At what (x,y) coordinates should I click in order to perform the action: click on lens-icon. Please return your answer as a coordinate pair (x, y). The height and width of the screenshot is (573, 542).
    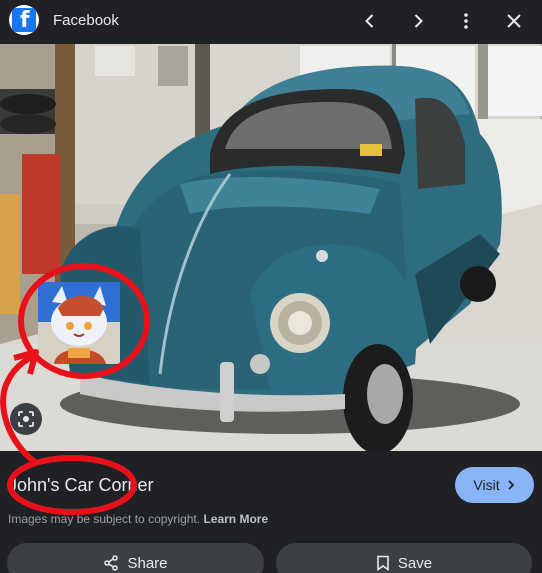
    Looking at the image, I should click on (26, 419).